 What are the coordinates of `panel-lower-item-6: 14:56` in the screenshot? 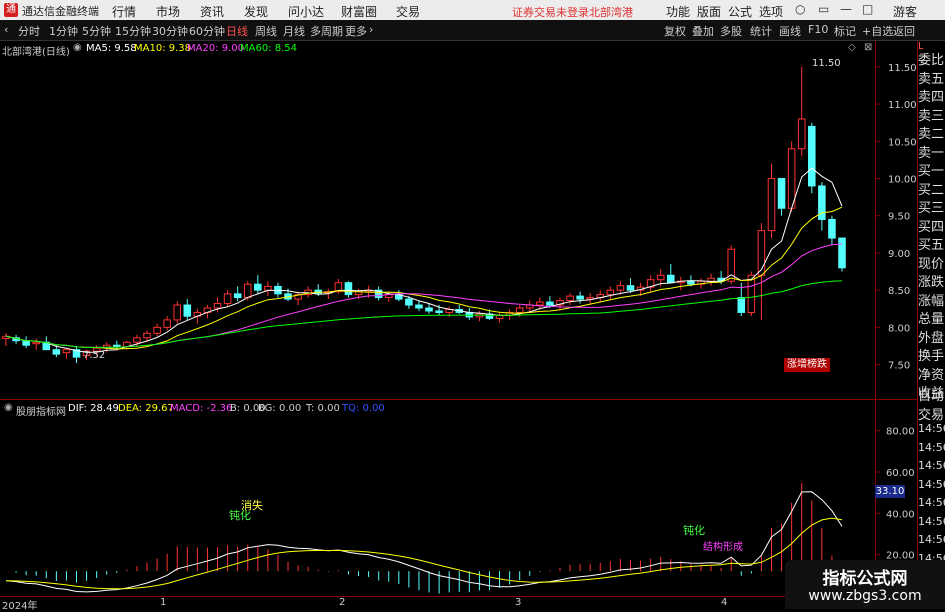 It's located at (931, 505).